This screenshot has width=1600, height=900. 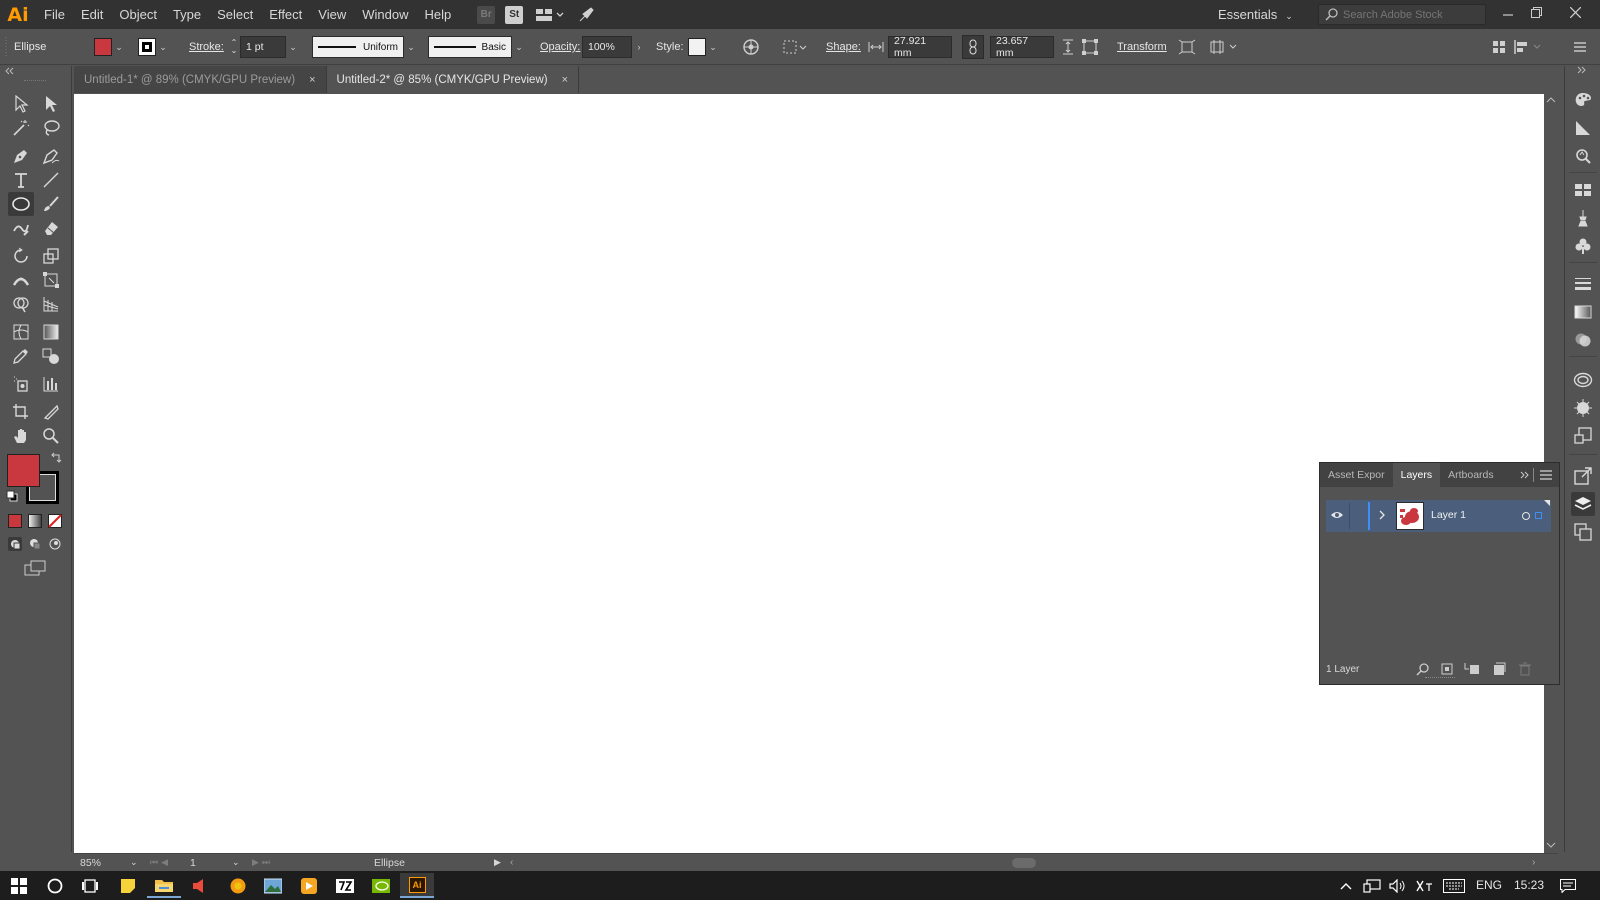 I want to click on layer-name: Layer 1, so click(x=1448, y=515).